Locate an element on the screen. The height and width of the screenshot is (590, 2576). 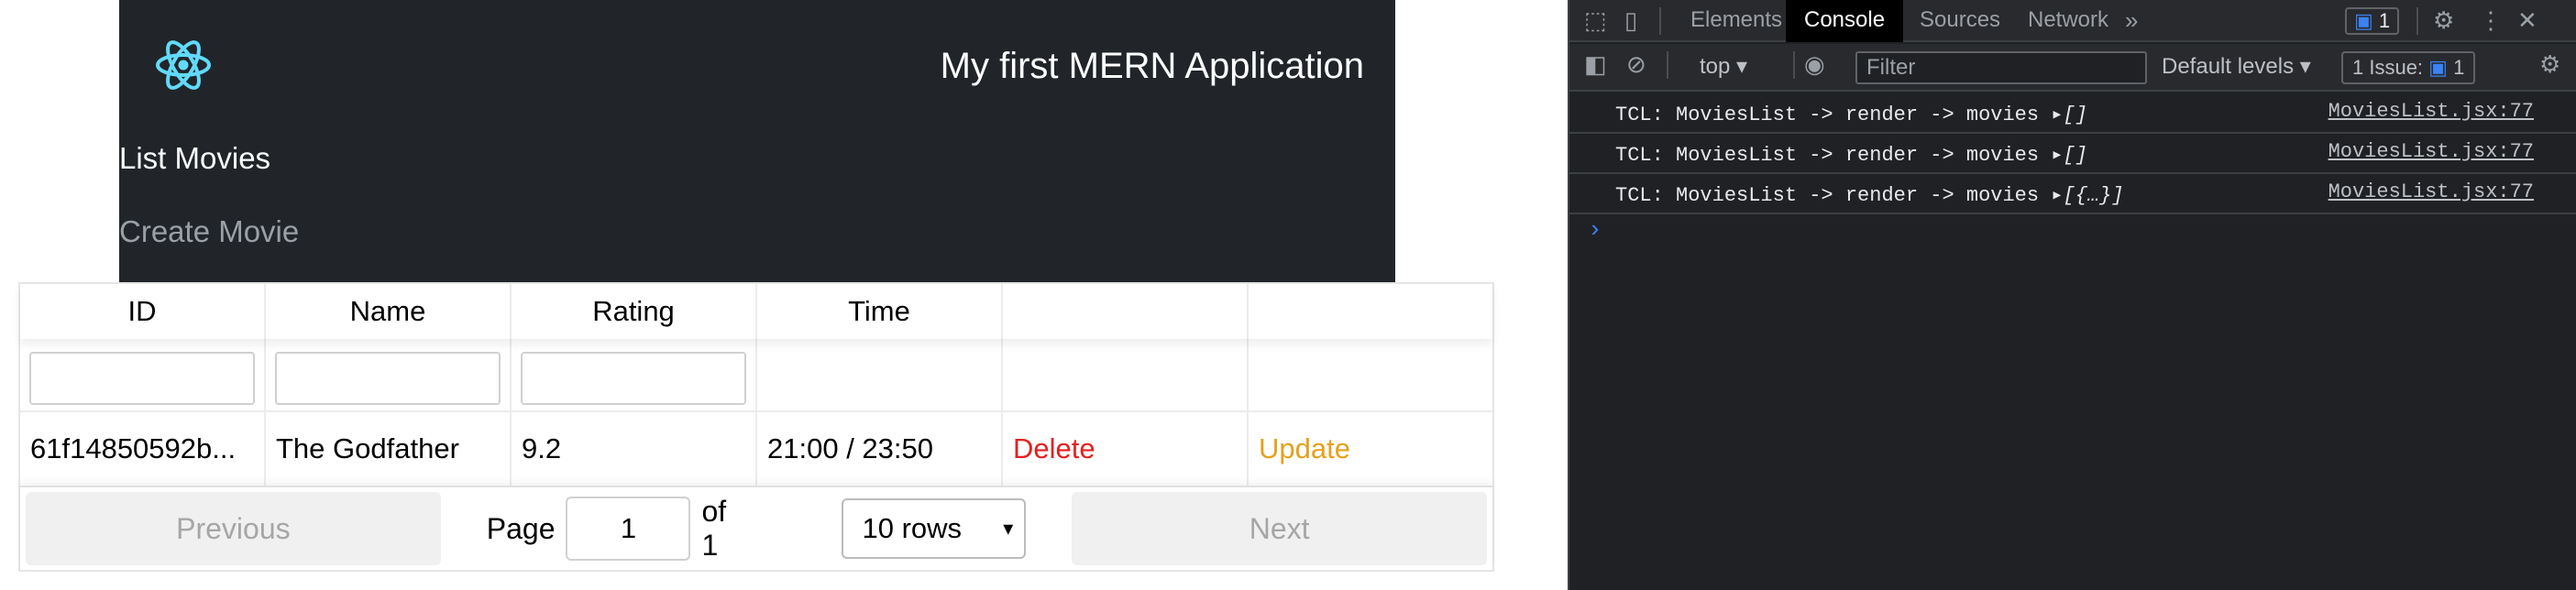
more-tabs-icon: » is located at coordinates (2131, 20).